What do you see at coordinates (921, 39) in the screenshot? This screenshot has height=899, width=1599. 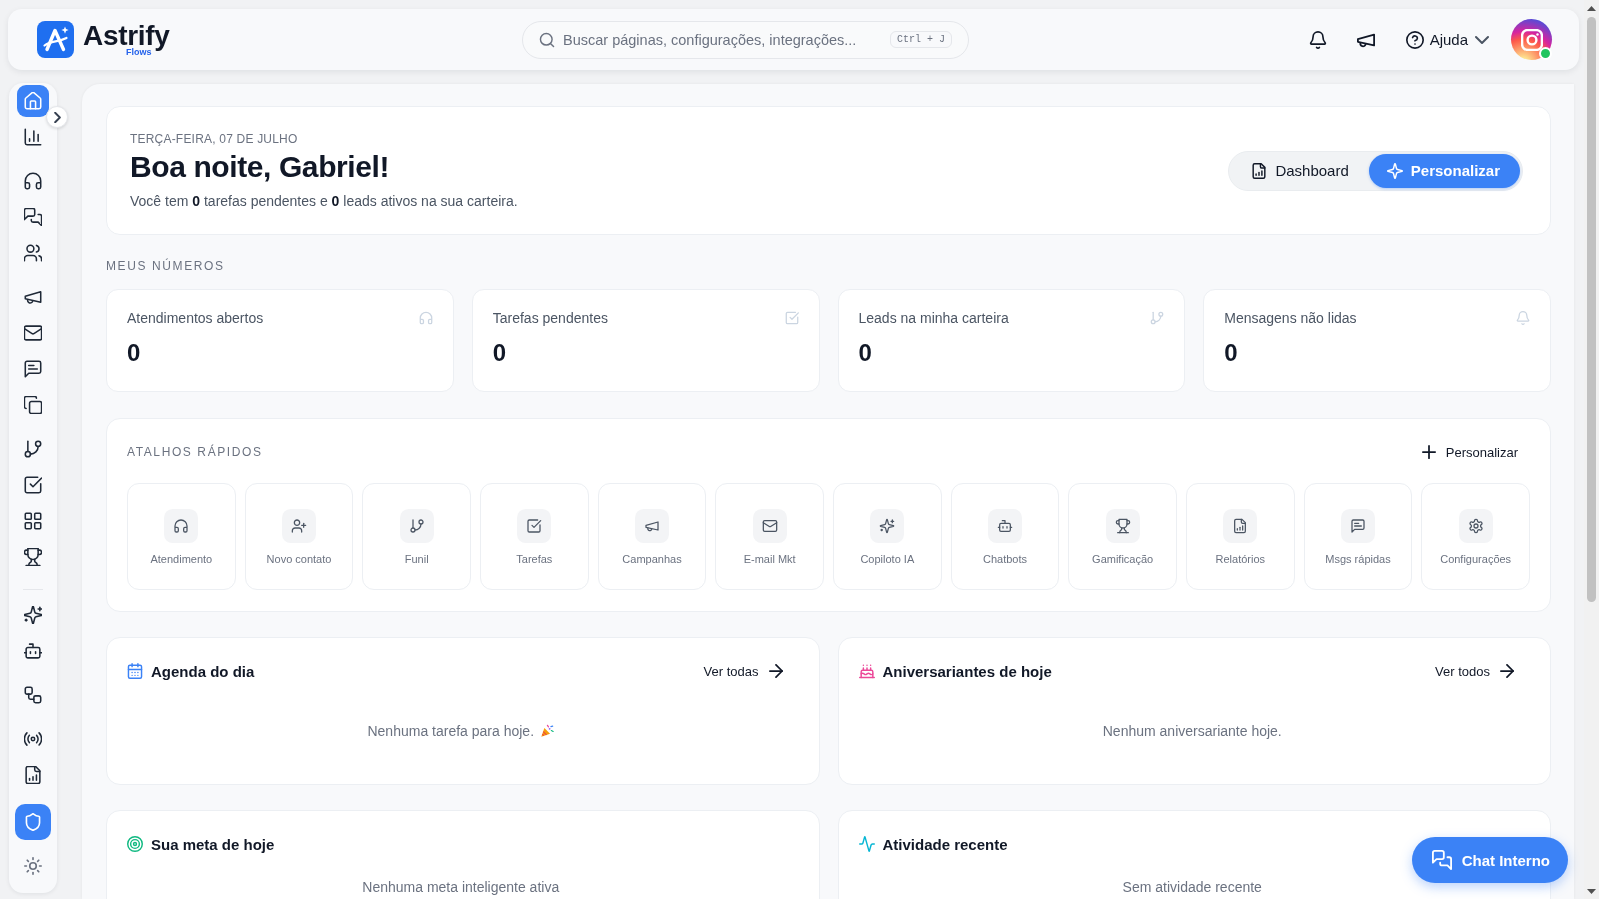 I see `keyboard-shortcut: Ctrl + J` at bounding box center [921, 39].